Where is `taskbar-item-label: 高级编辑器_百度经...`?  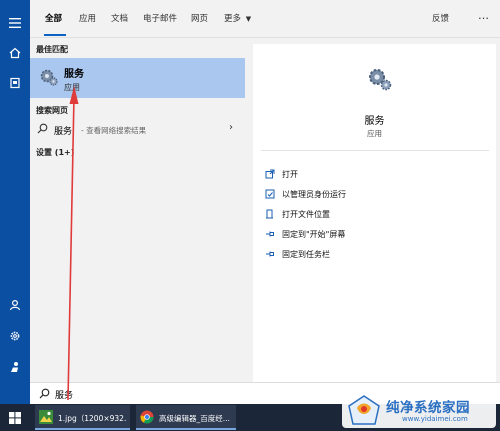 taskbar-item-label: 高级编辑器_百度经... is located at coordinates (194, 418).